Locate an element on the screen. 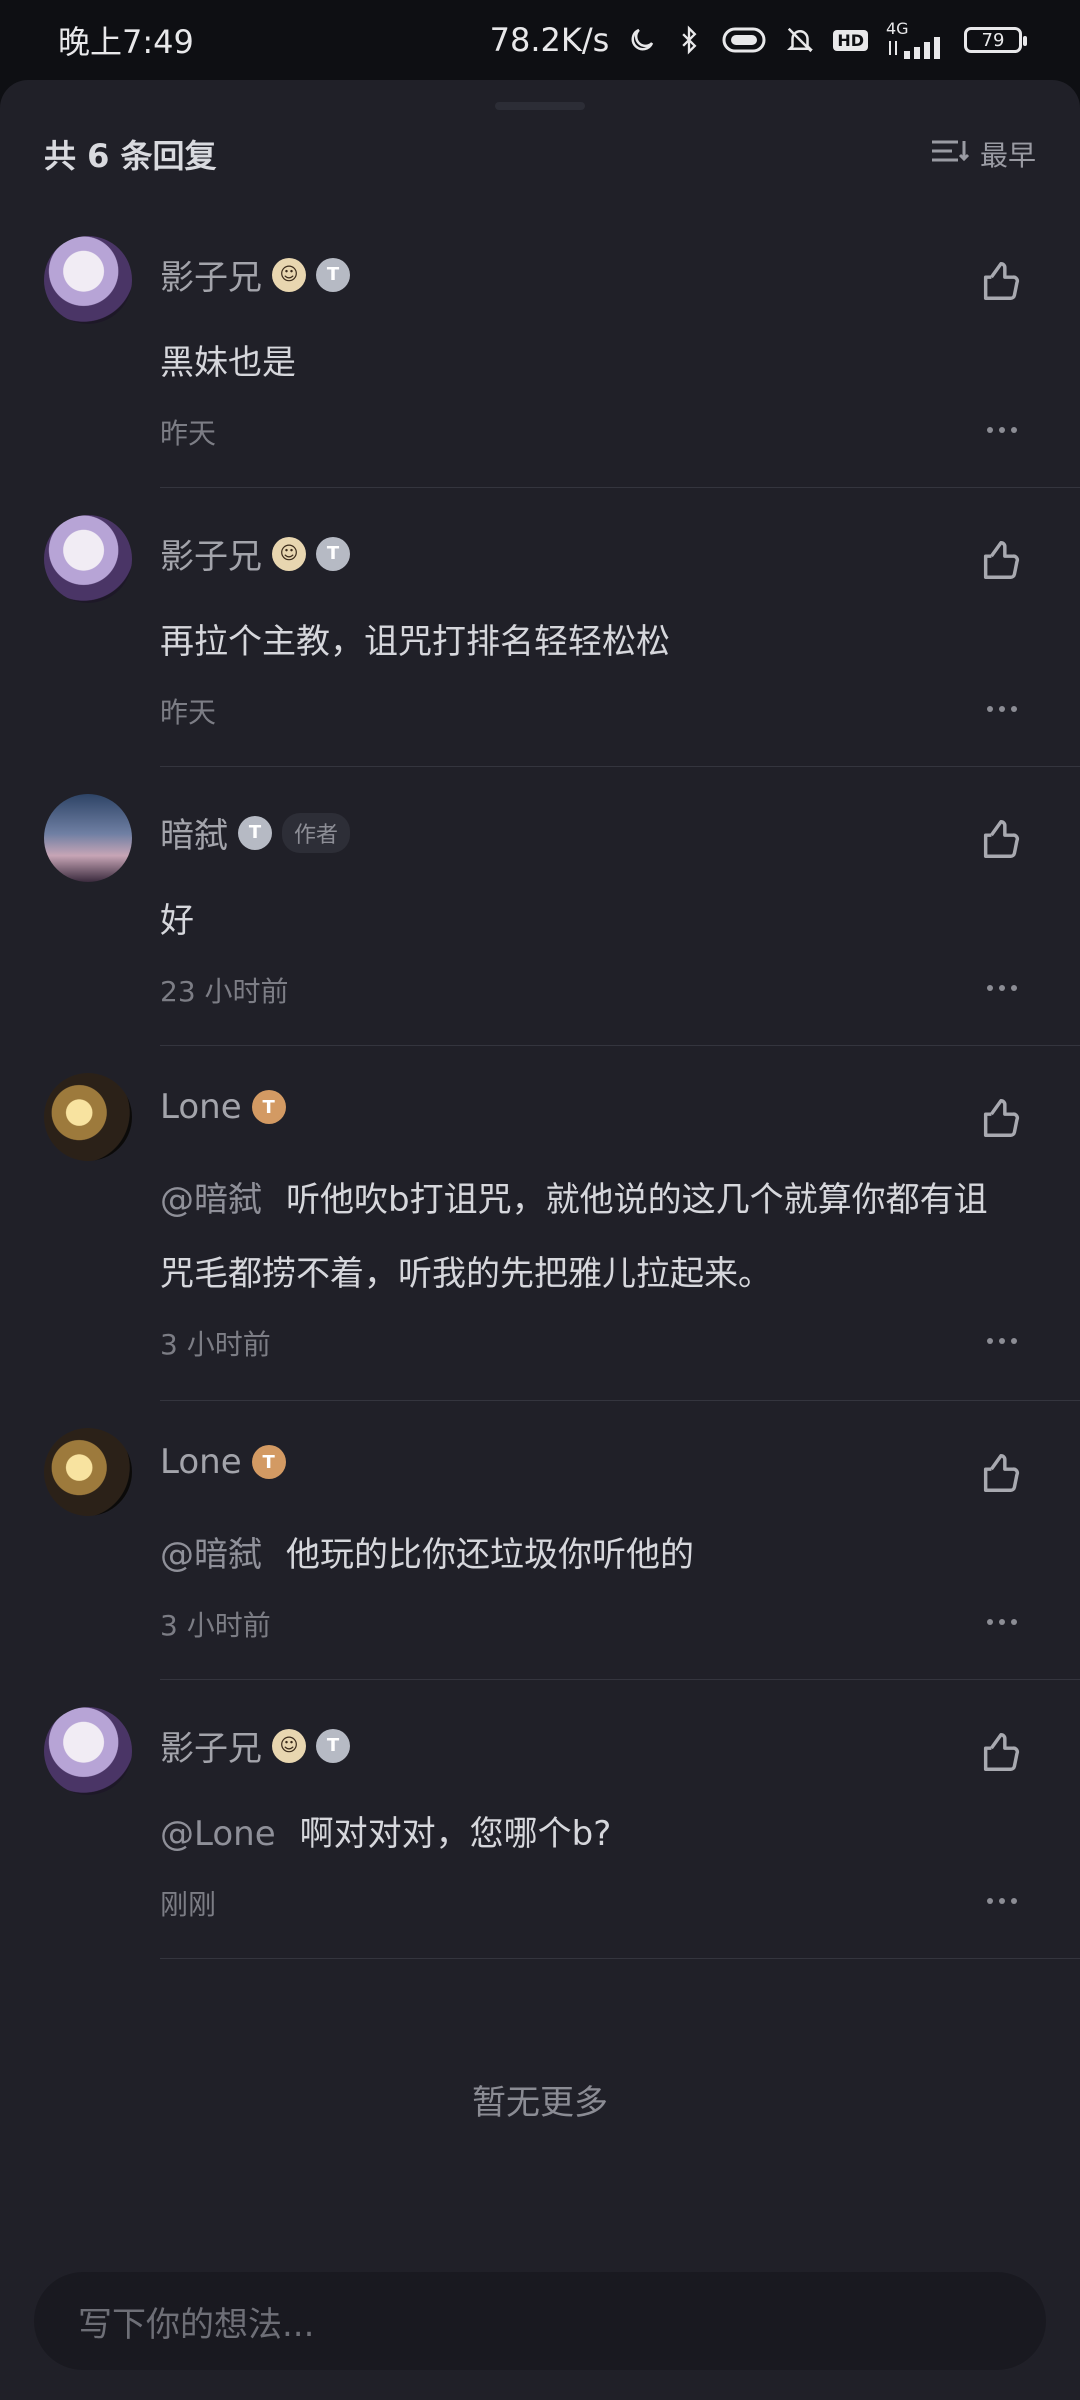  signal-icon: 4G is located at coordinates (916, 40).